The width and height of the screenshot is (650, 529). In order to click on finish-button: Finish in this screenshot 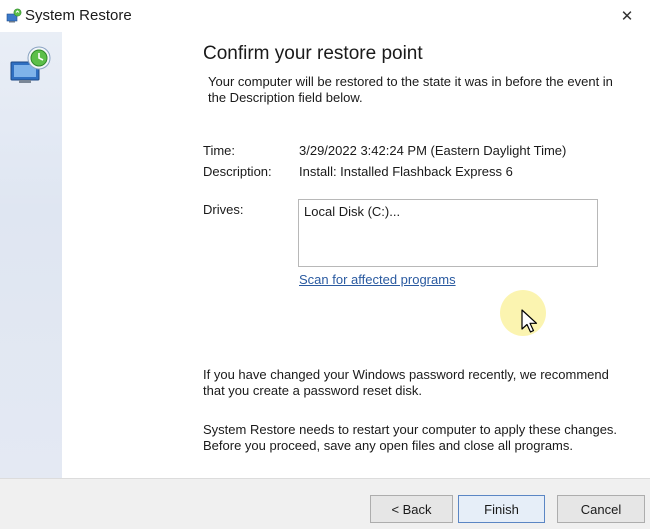, I will do `click(501, 509)`.